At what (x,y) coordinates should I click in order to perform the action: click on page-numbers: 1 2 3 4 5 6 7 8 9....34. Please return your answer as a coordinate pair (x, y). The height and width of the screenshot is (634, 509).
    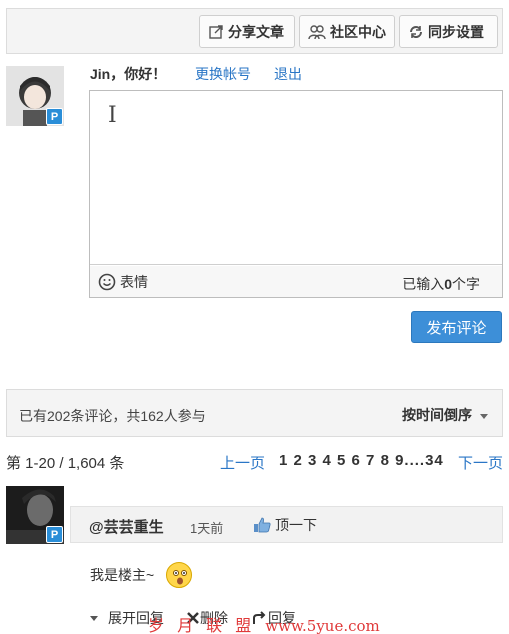
    Looking at the image, I should click on (361, 460).